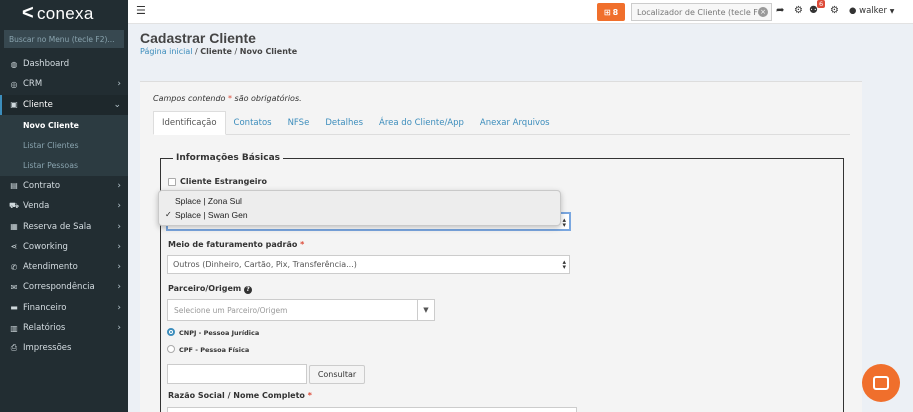  Describe the element at coordinates (14, 186) in the screenshot. I see `contract-icon: ▤` at that location.